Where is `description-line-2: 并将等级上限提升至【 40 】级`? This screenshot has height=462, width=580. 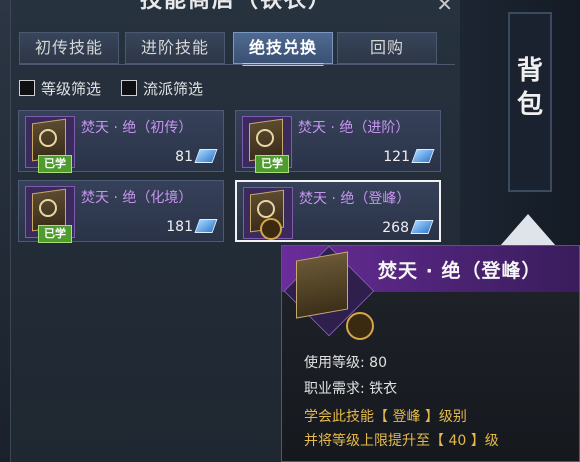 description-line-2: 并将等级上限提升至【 40 】级 is located at coordinates (401, 441).